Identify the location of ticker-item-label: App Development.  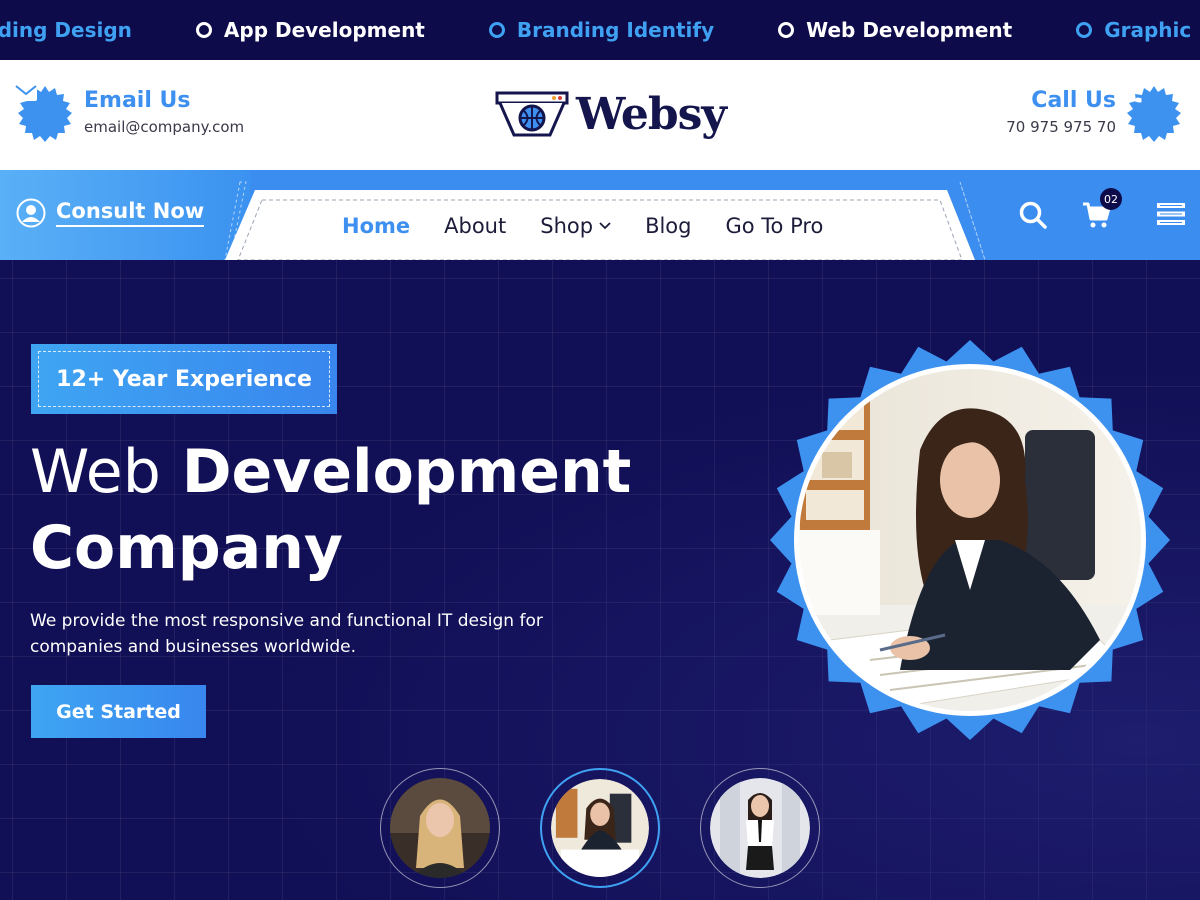
(324, 30).